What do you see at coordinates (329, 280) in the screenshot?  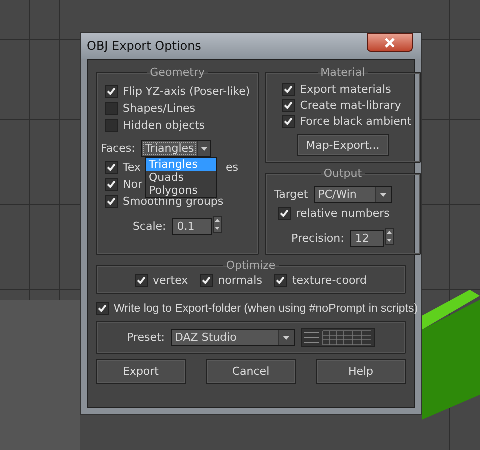 I see `checkbox-label: texture-coord` at bounding box center [329, 280].